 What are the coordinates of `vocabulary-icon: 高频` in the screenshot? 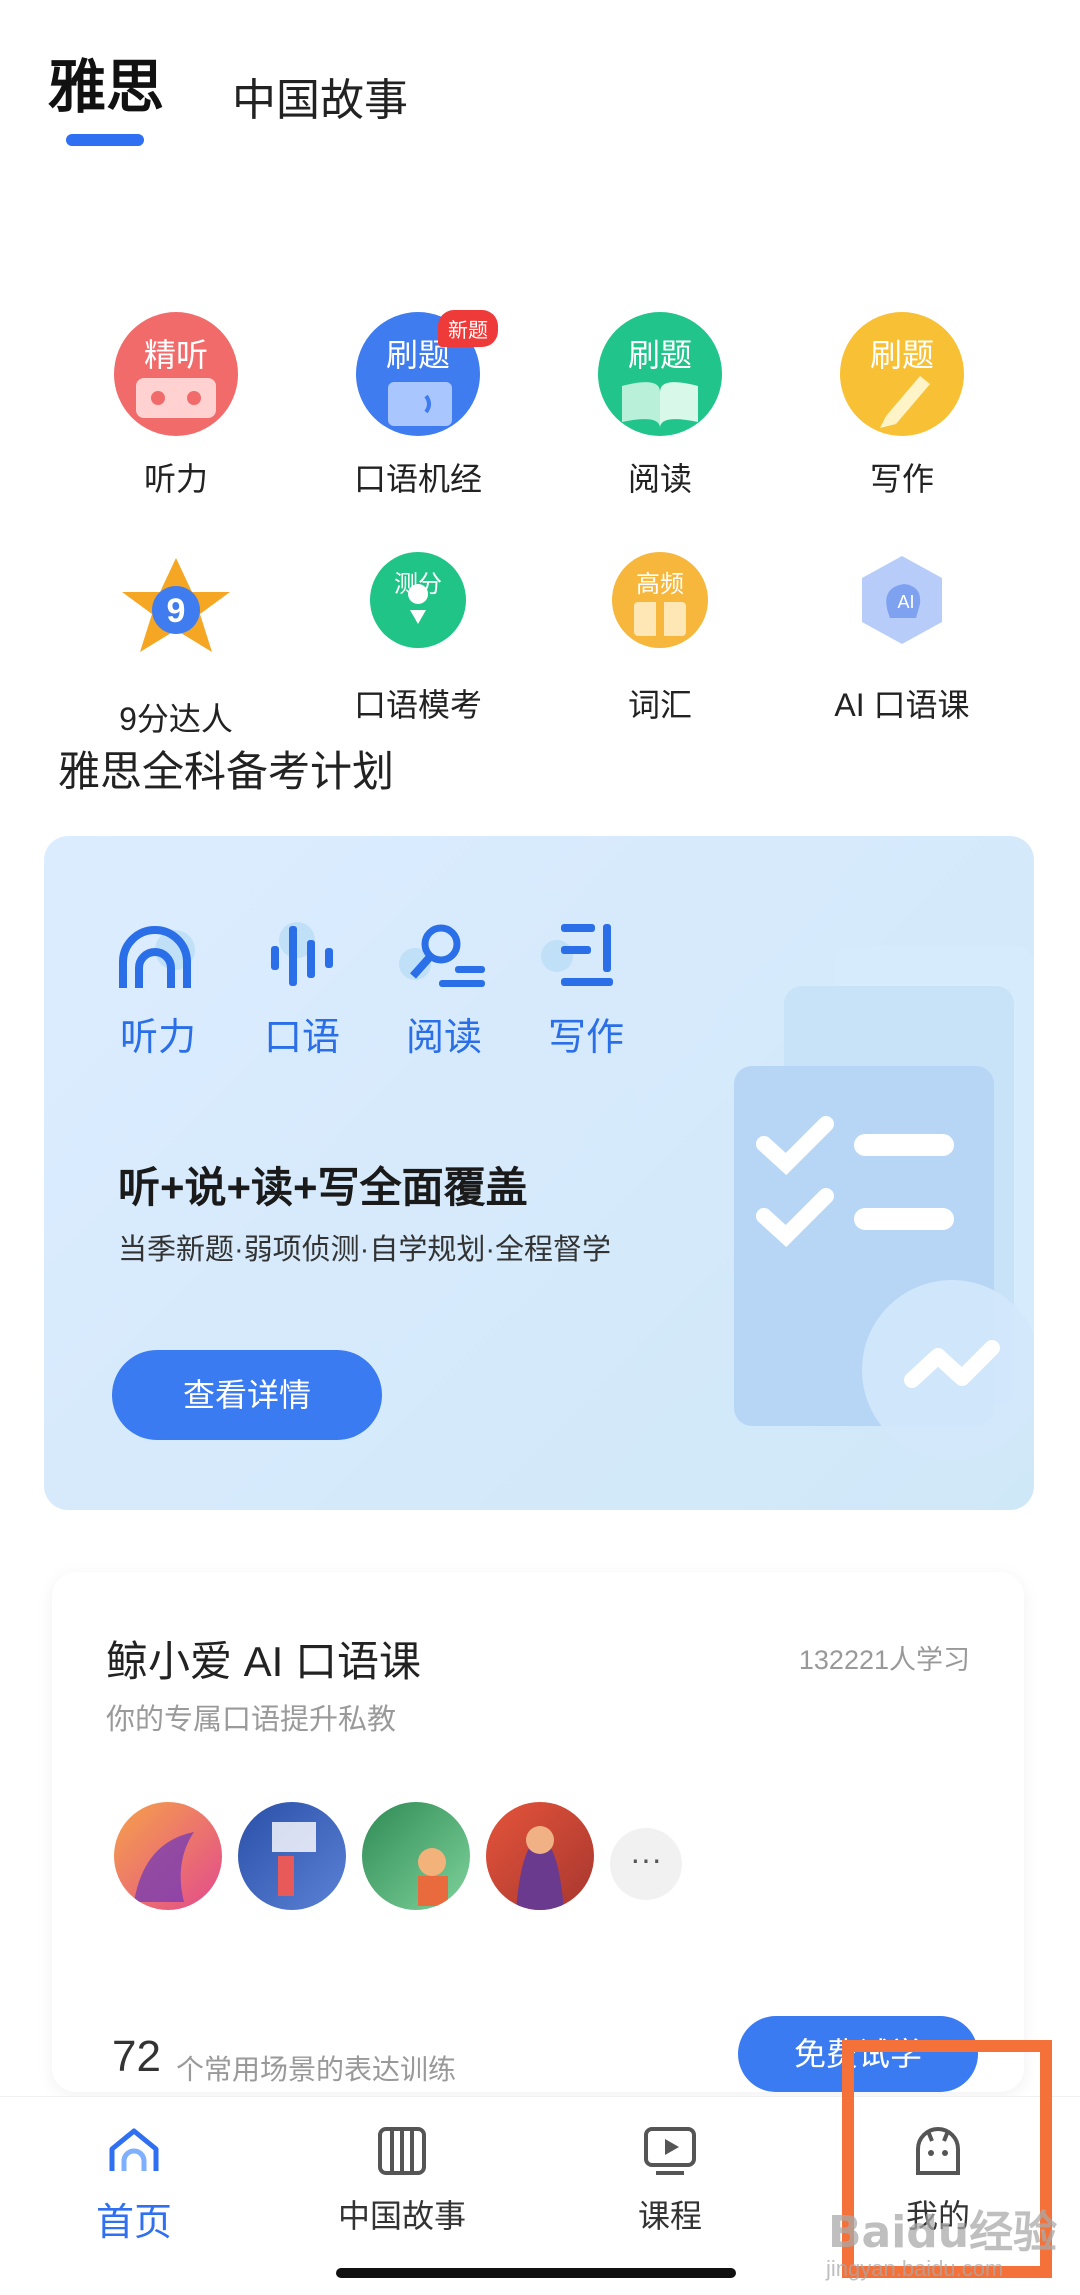 It's located at (660, 600).